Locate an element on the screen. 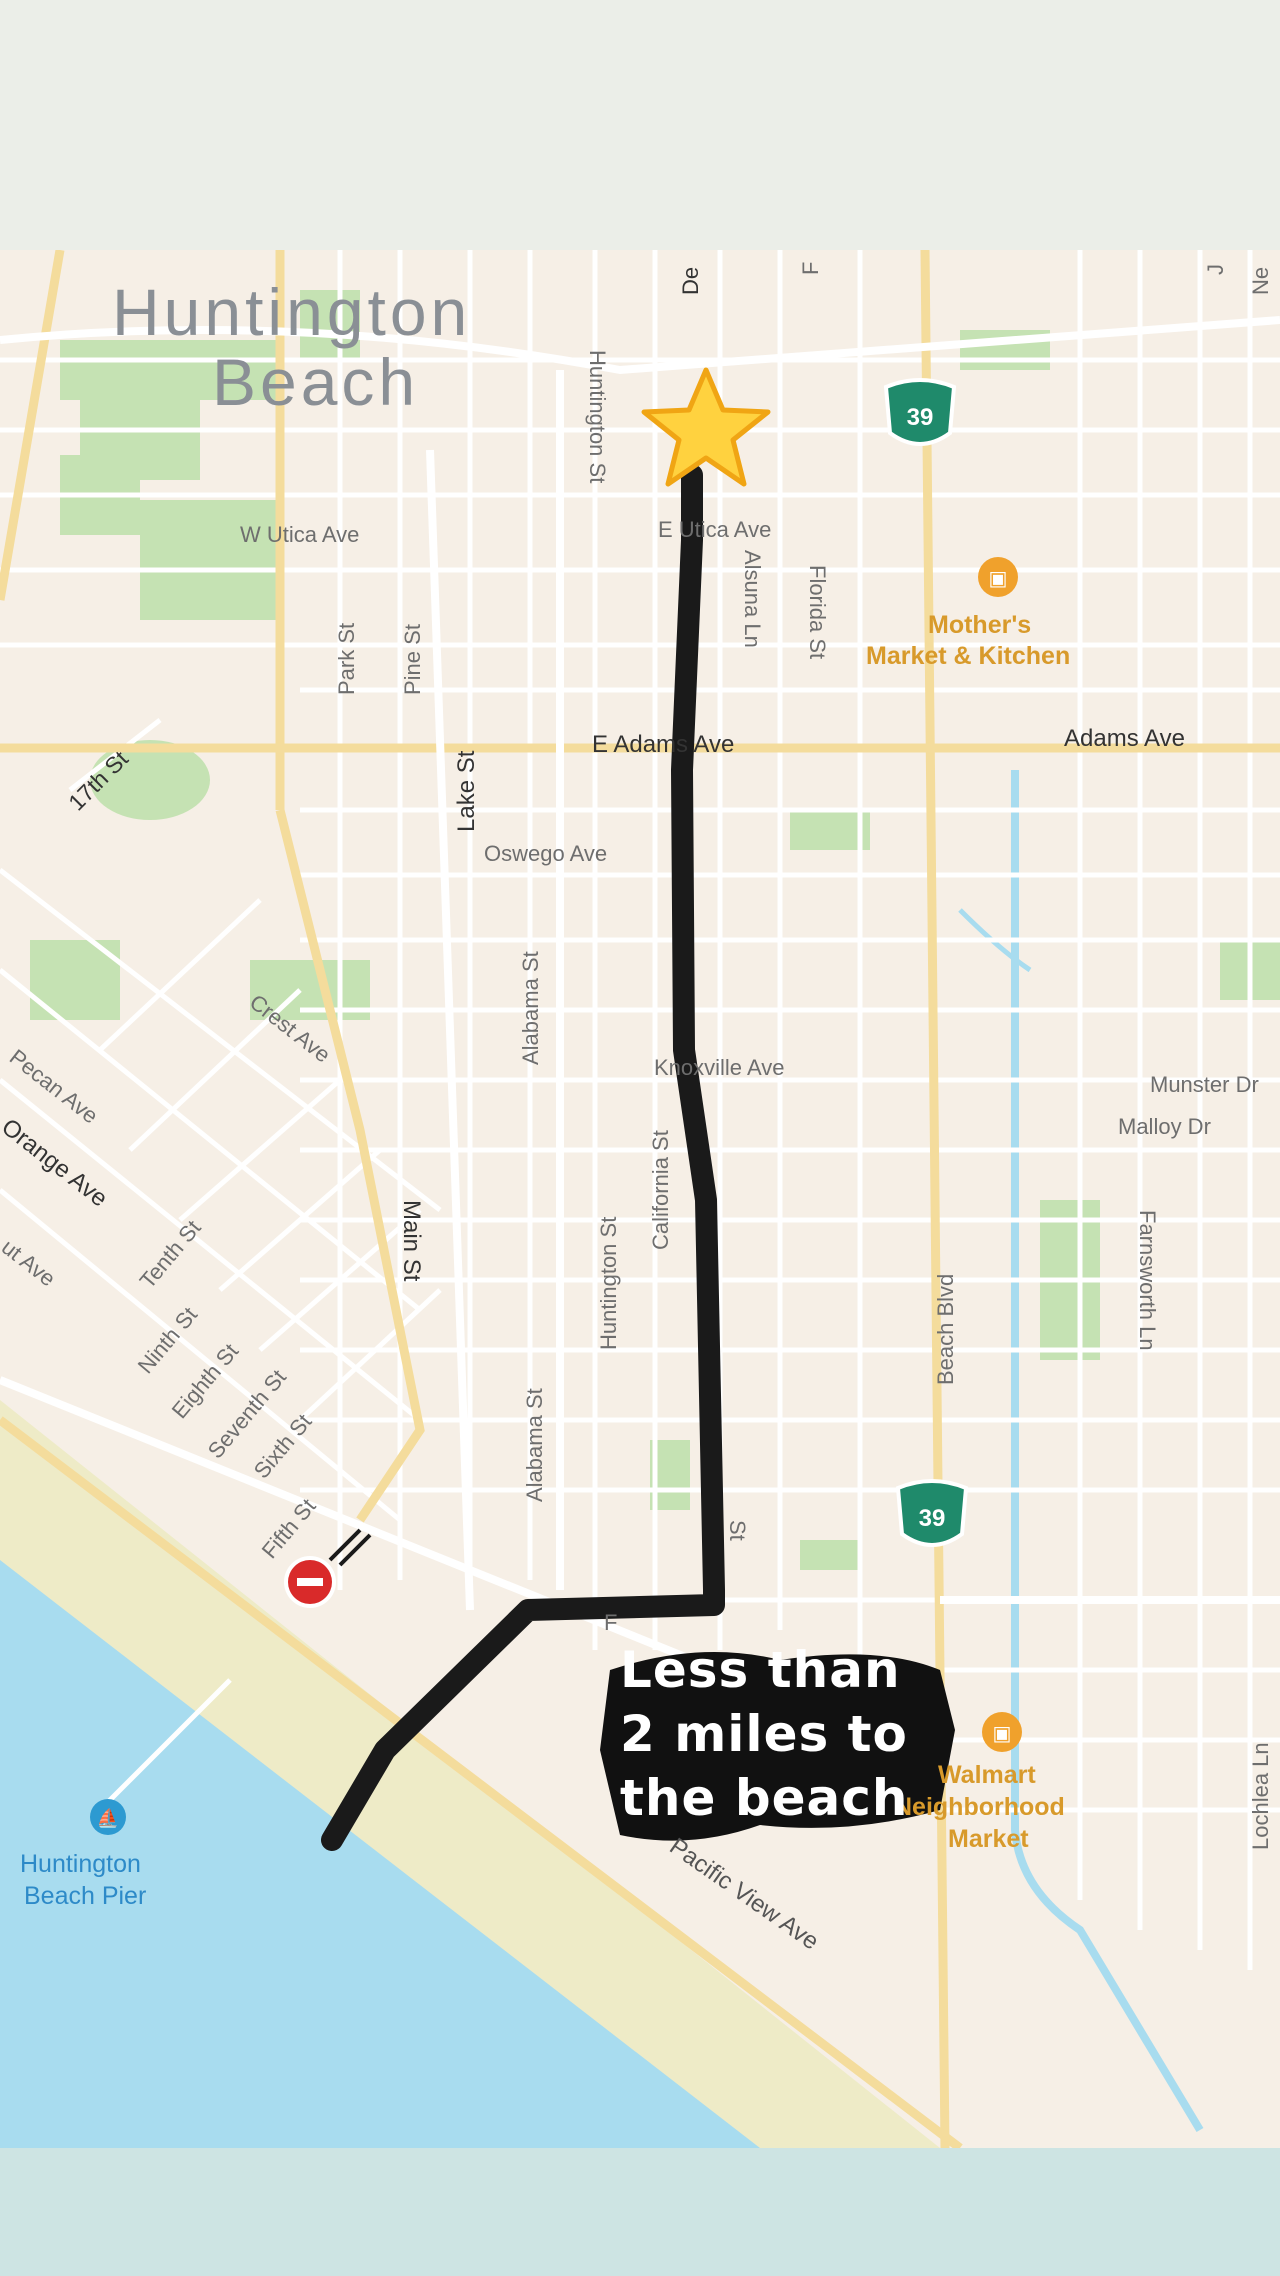  street-label-alabama-s: Alabama St is located at coordinates (534, 1445).